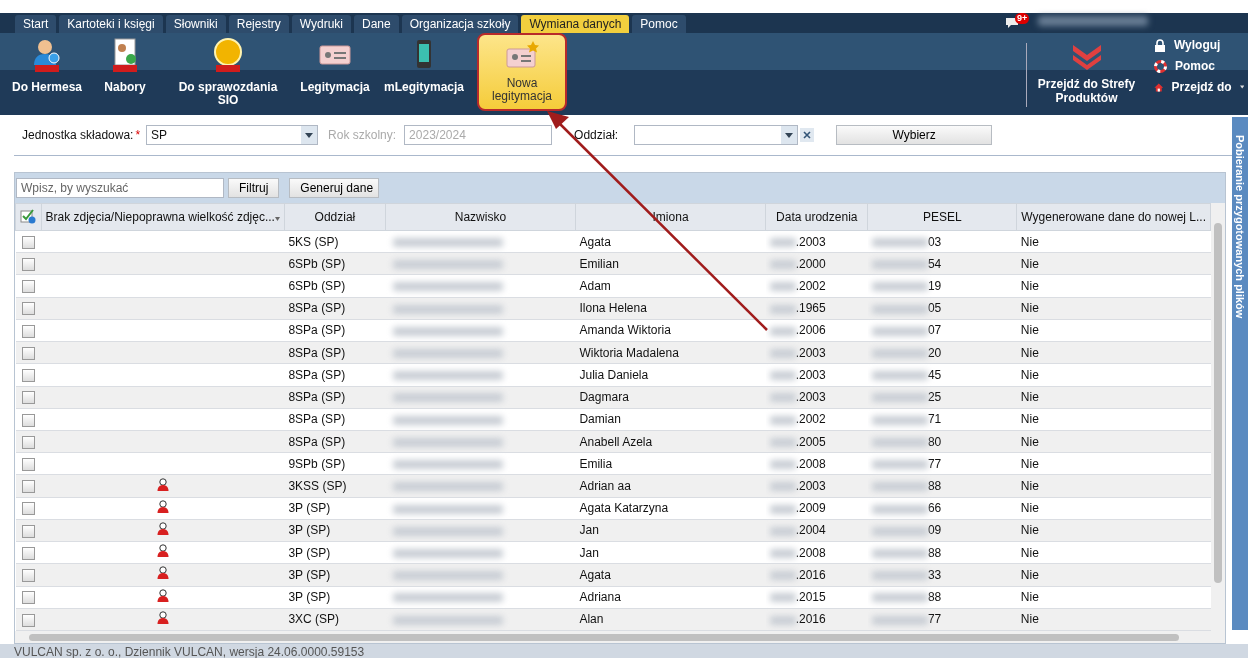  I want to click on clear-icon, so click(807, 135).